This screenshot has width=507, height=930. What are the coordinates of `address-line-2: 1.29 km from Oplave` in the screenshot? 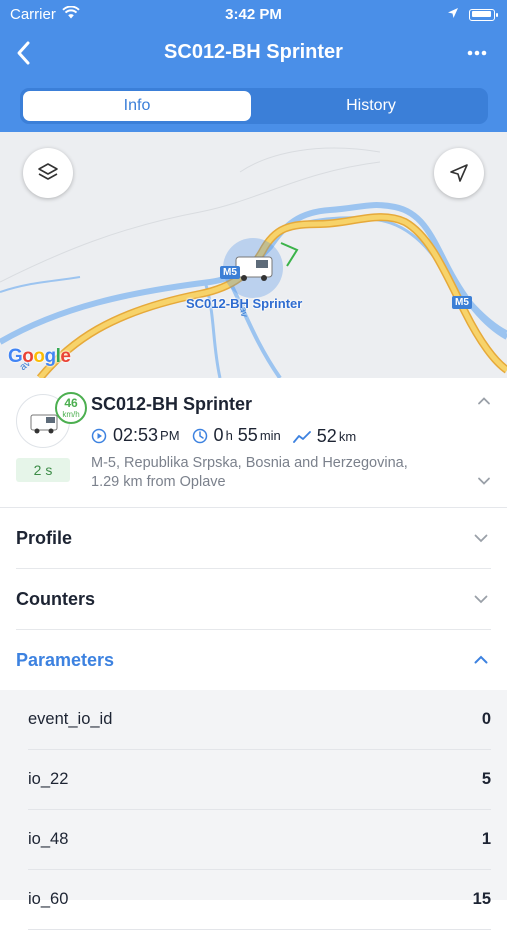 It's located at (158, 482).